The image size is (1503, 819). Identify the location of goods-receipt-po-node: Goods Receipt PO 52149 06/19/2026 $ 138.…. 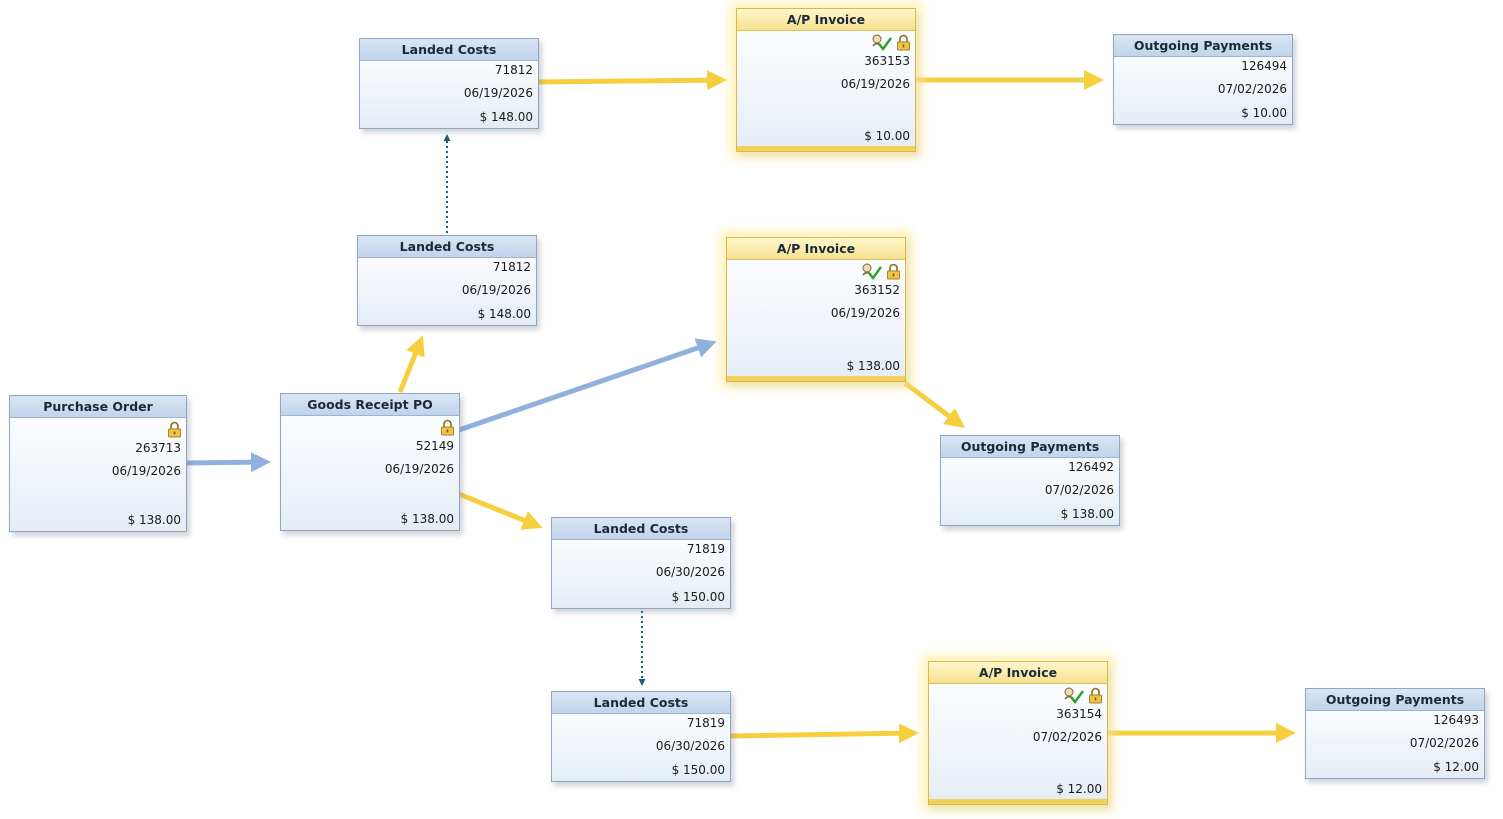
(370, 462).